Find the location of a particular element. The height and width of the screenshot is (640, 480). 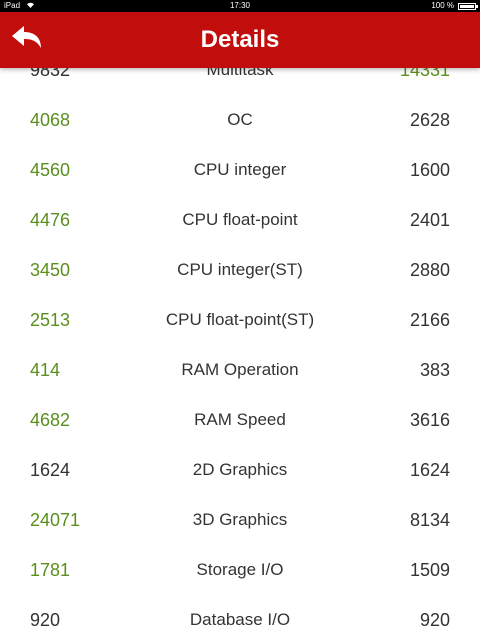

test-name: RAM Operation is located at coordinates (240, 369).